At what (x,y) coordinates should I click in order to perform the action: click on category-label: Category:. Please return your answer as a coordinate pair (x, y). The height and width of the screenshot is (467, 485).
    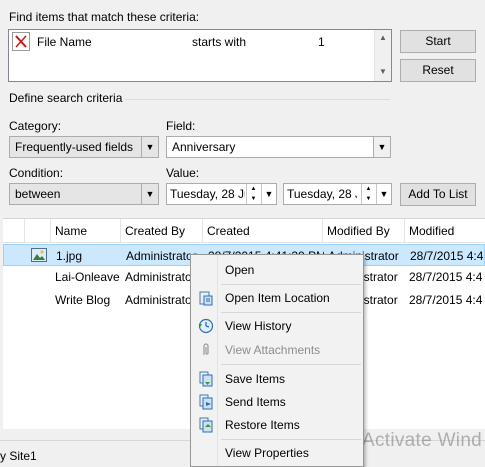
    Looking at the image, I should click on (35, 126).